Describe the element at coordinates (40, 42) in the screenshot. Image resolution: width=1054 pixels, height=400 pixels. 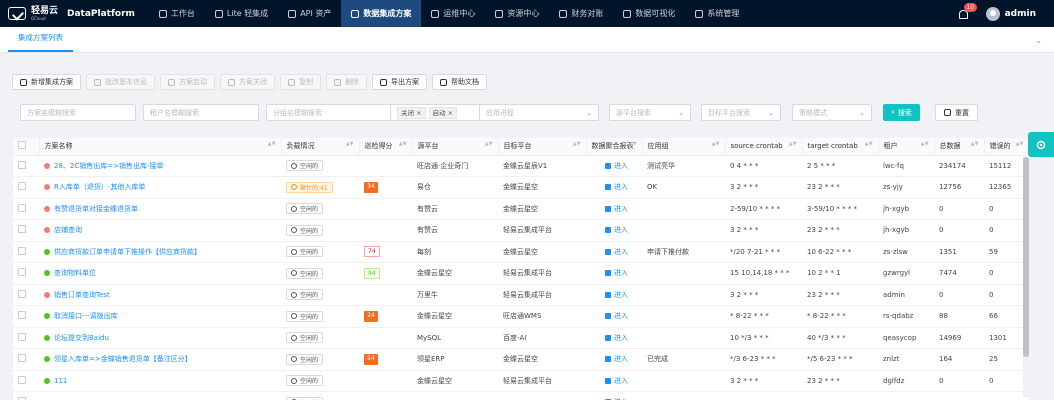
I see `tab-plan-list: 集成方案列表` at that location.